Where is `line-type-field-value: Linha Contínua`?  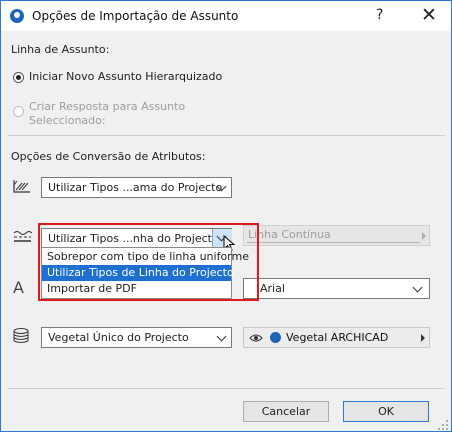 line-type-field-value: Linha Contínua is located at coordinates (289, 234).